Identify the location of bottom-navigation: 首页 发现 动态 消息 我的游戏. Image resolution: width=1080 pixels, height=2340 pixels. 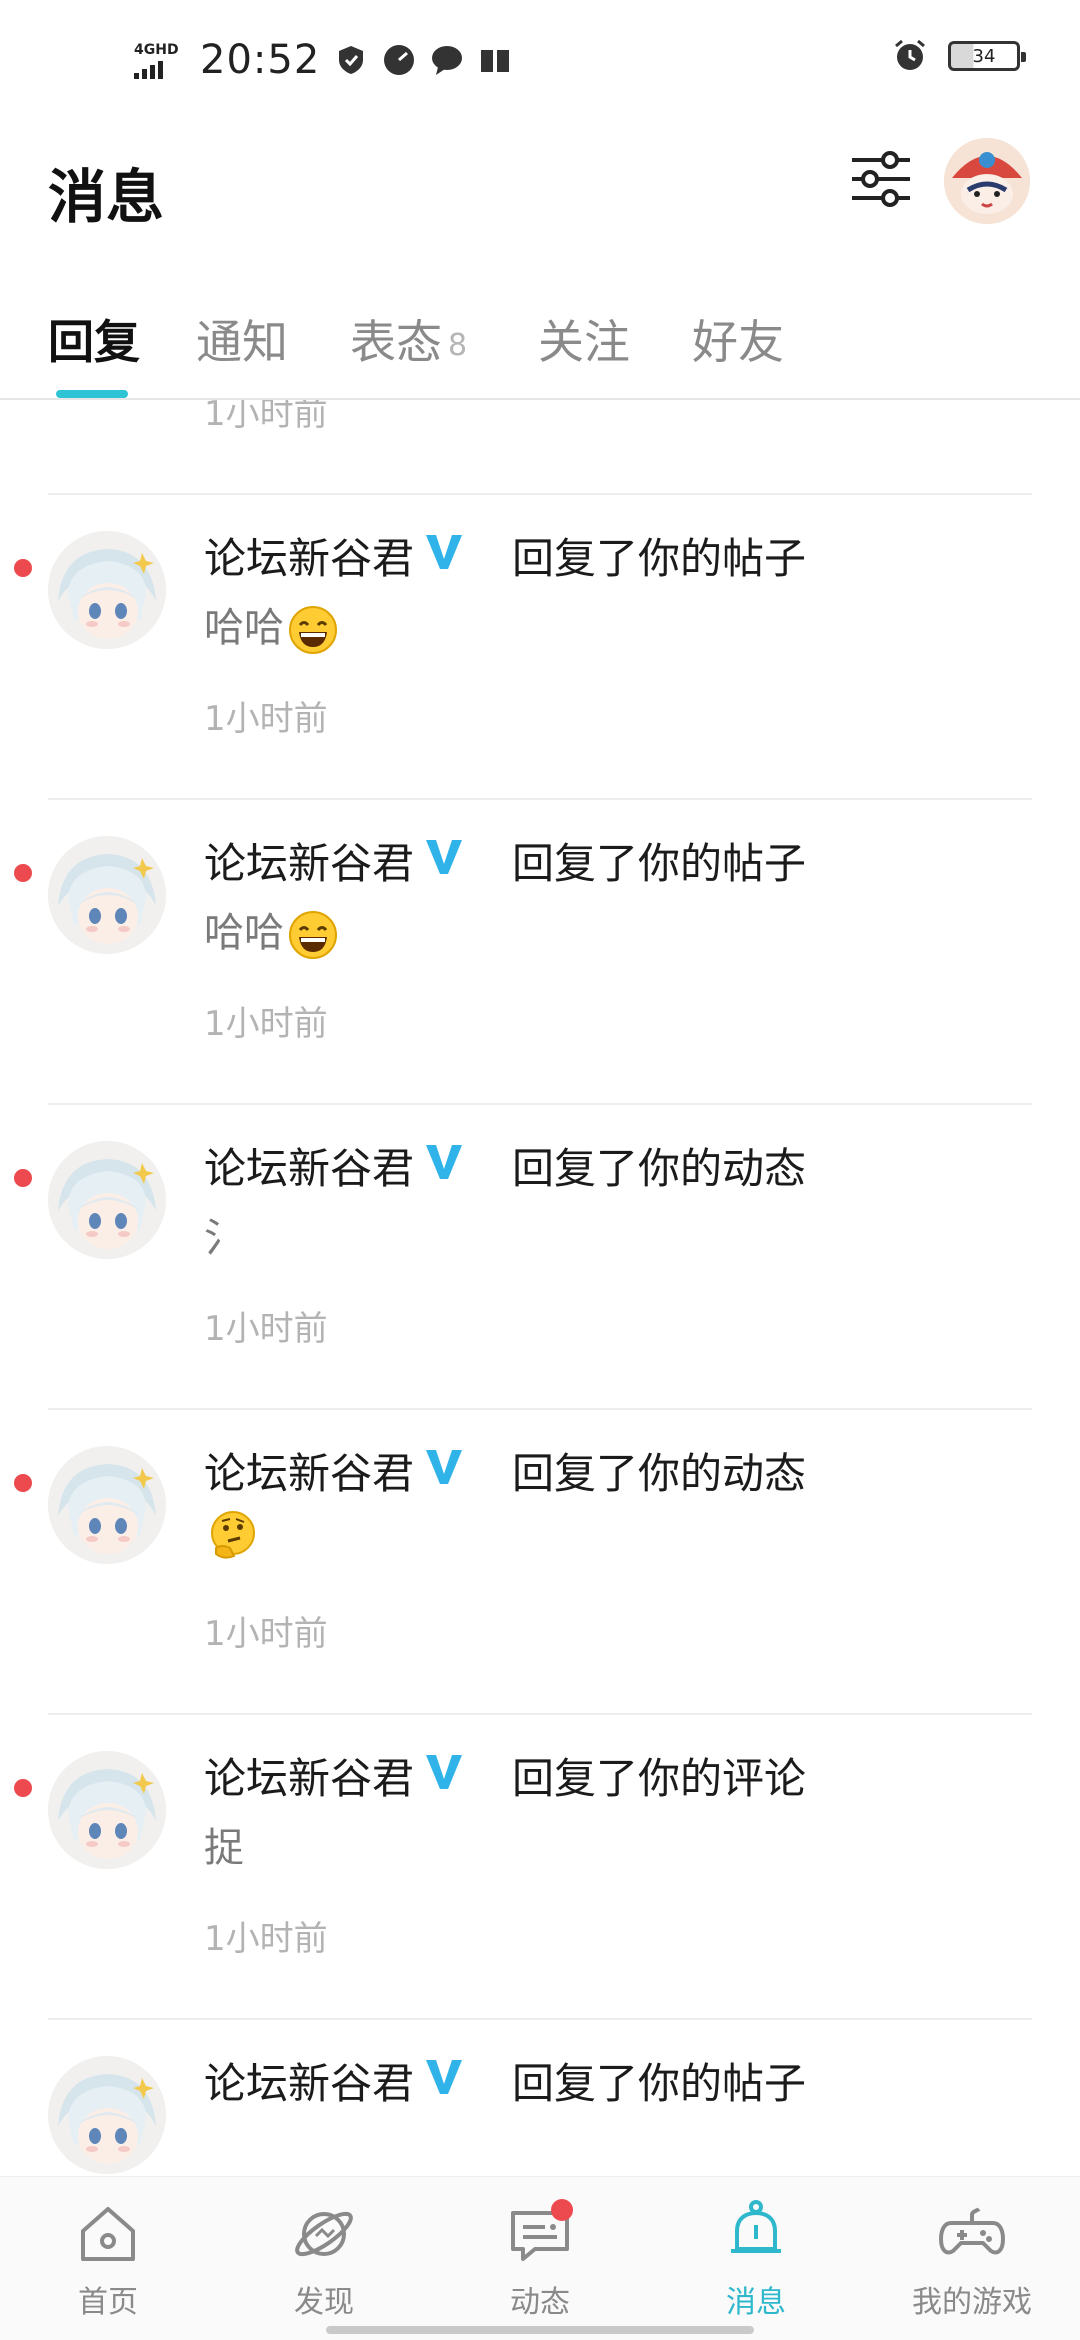
(540, 2258).